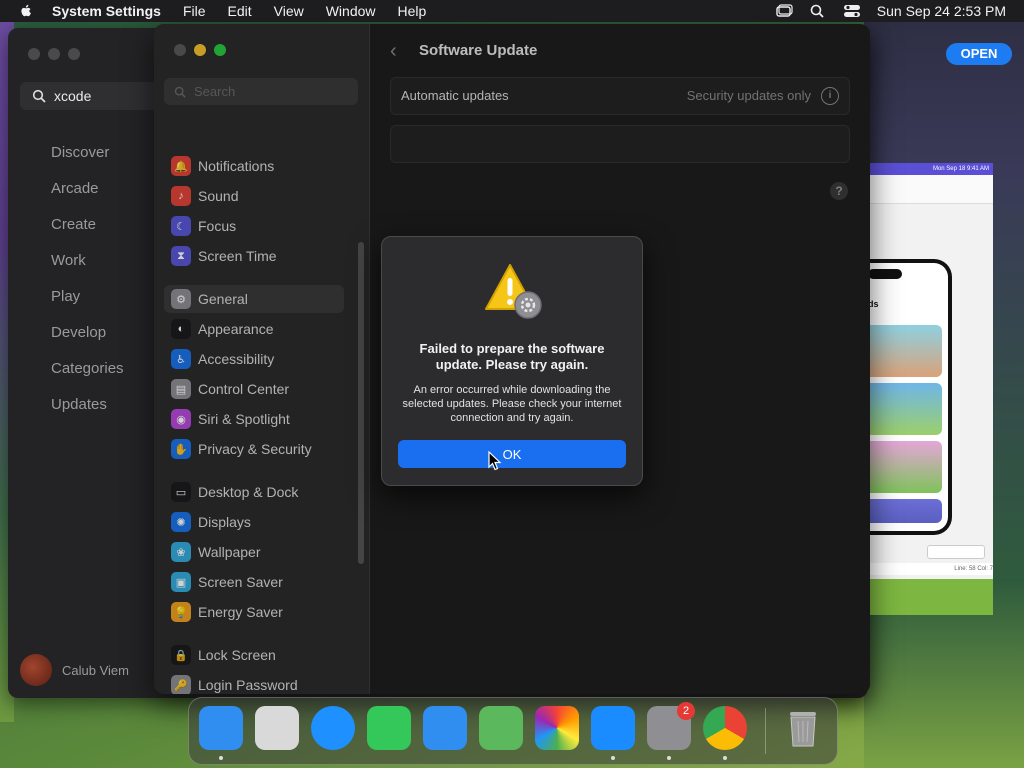  Describe the element at coordinates (803, 728) in the screenshot. I see `trash-icon` at that location.